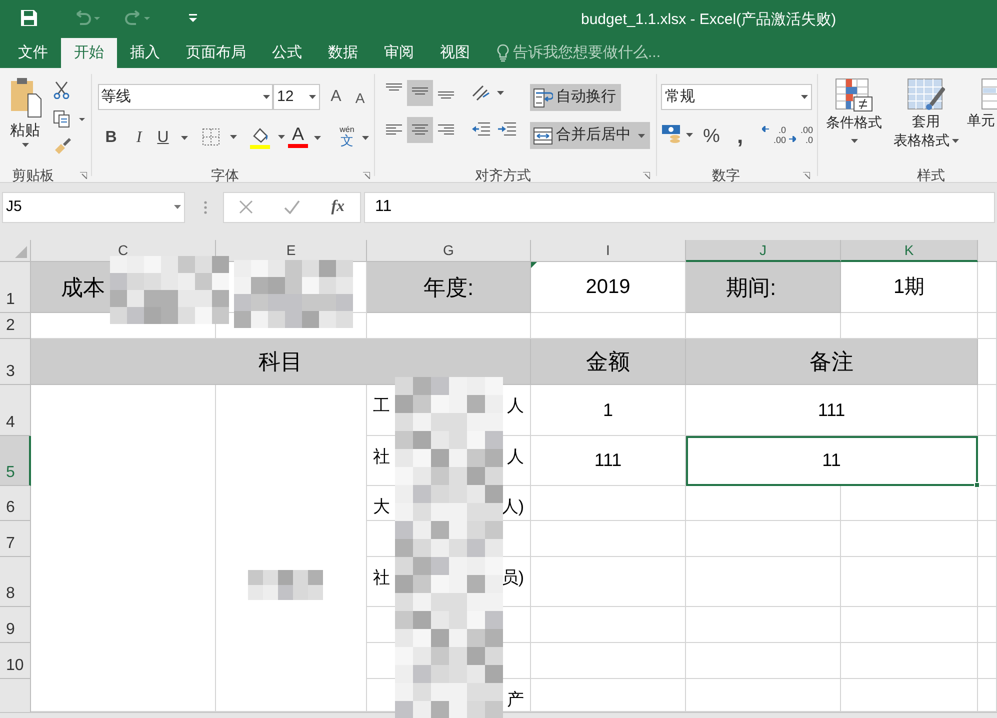  Describe the element at coordinates (926, 95) in the screenshot. I see `table-brush-icon` at that location.